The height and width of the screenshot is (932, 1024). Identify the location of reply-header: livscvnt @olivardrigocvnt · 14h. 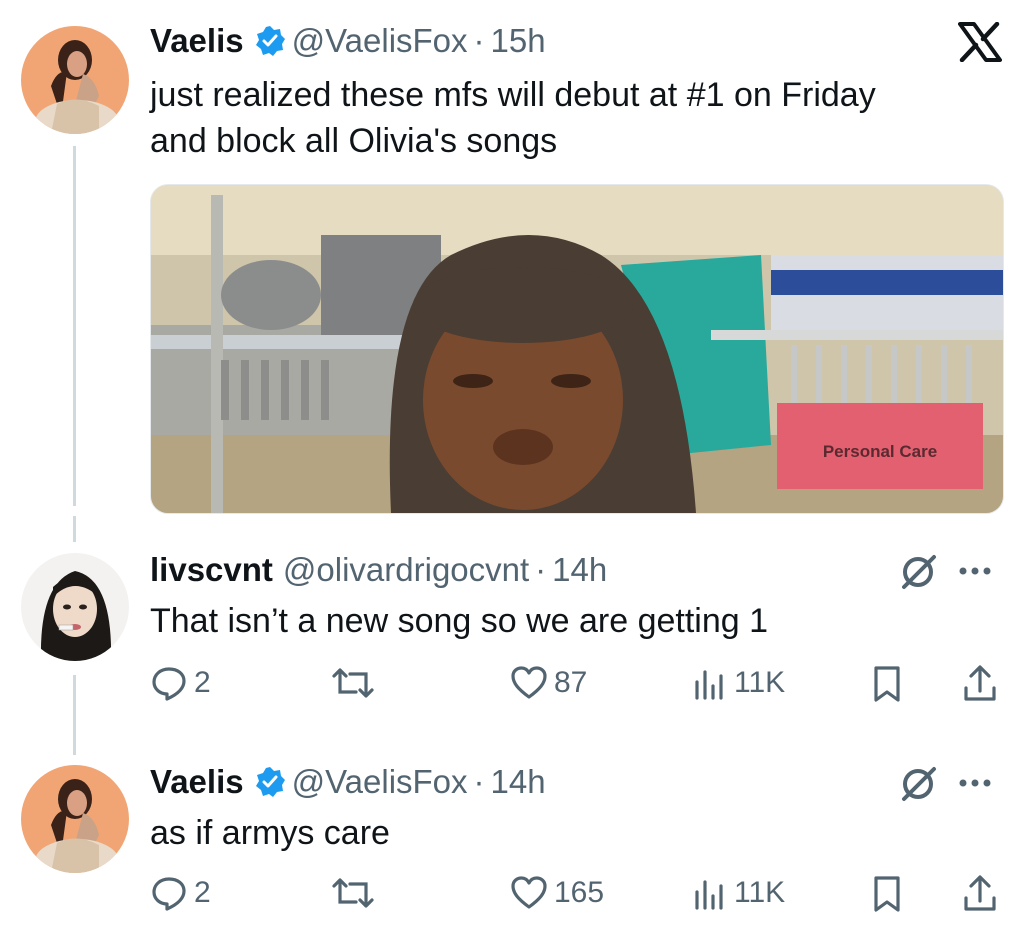
(378, 570).